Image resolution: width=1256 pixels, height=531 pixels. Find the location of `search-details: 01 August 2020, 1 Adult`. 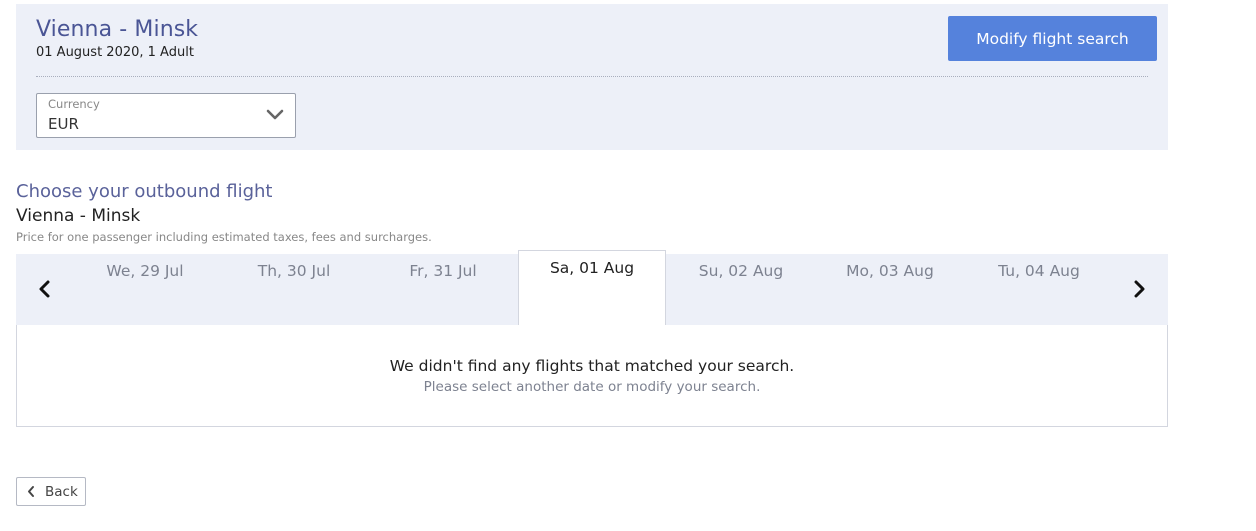

search-details: 01 August 2020, 1 Adult is located at coordinates (115, 52).